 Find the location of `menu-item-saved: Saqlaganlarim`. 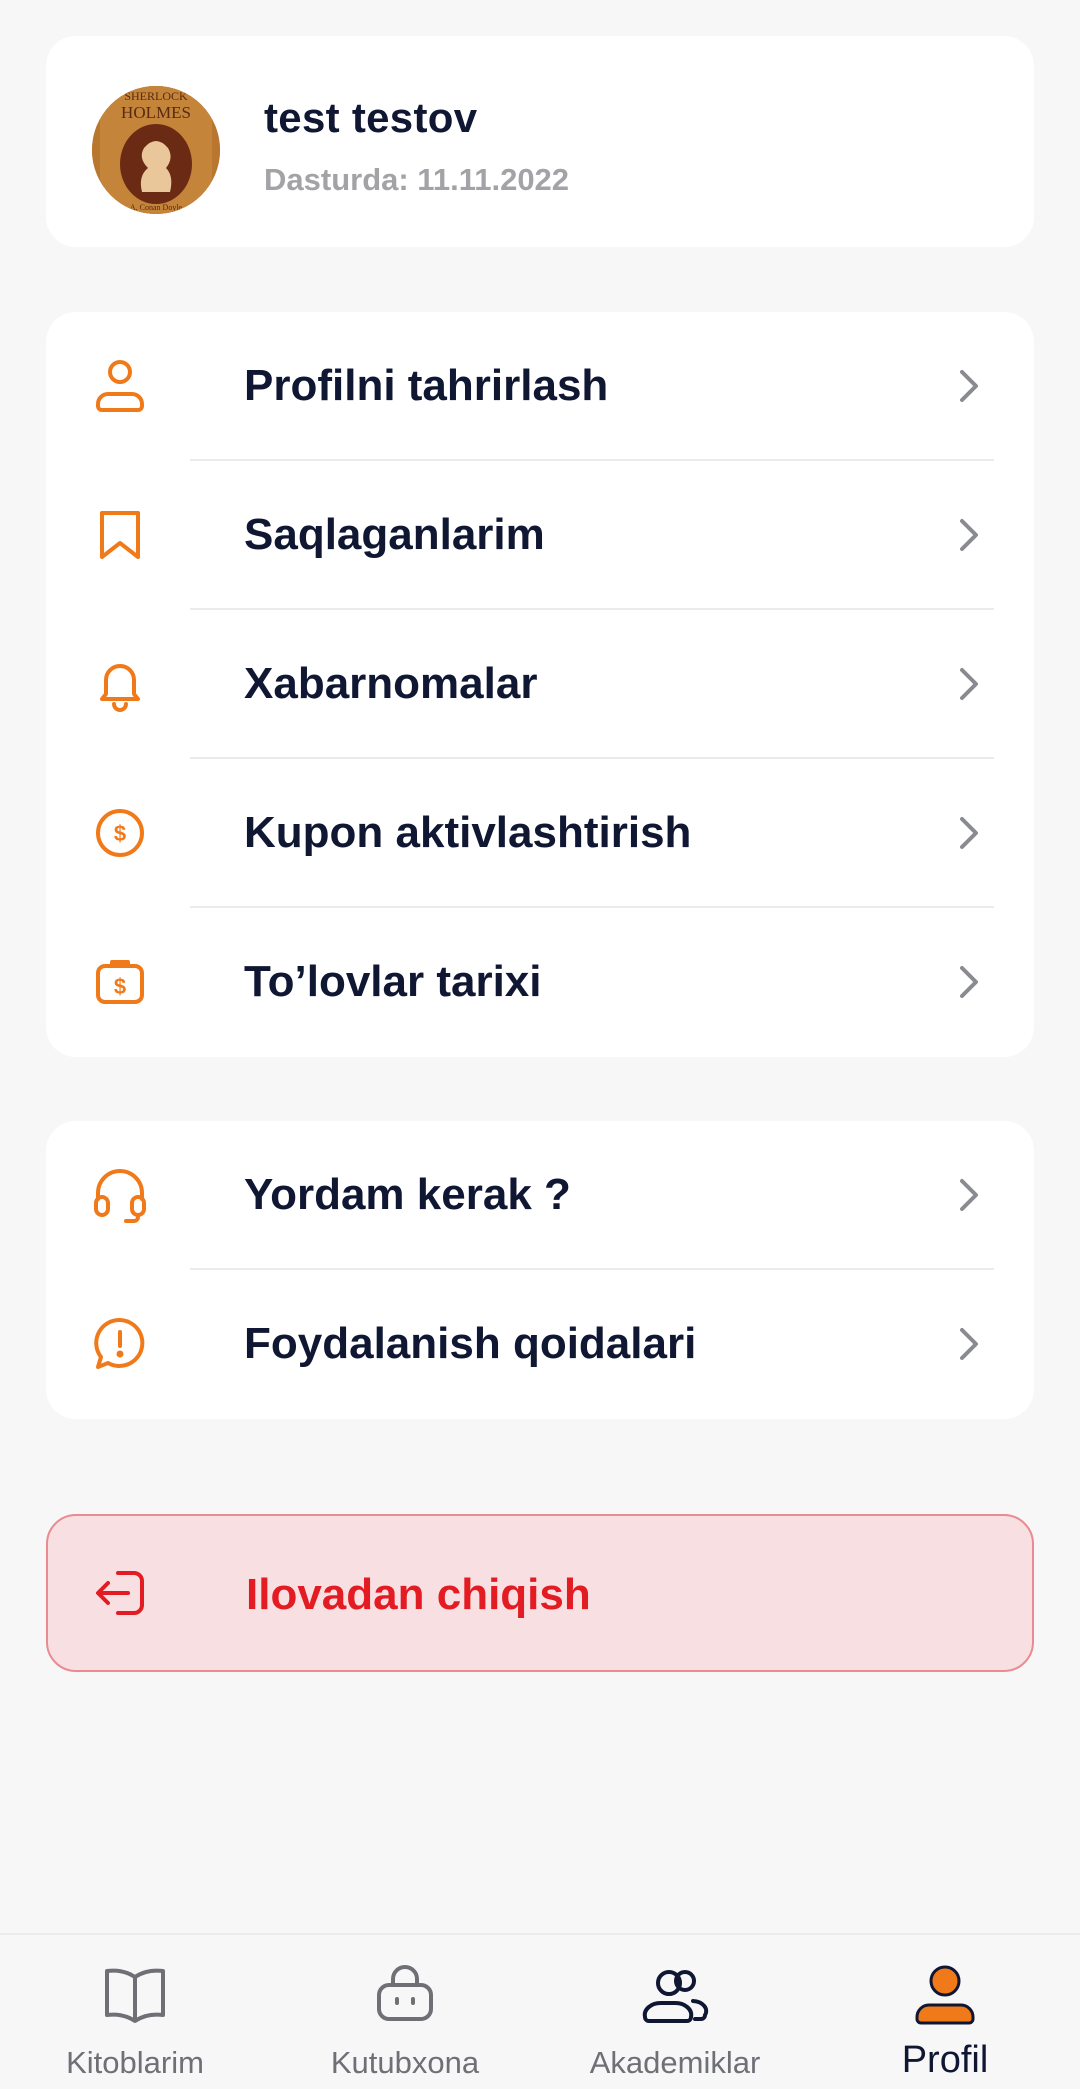

menu-item-saved: Saqlaganlarim is located at coordinates (540, 535).